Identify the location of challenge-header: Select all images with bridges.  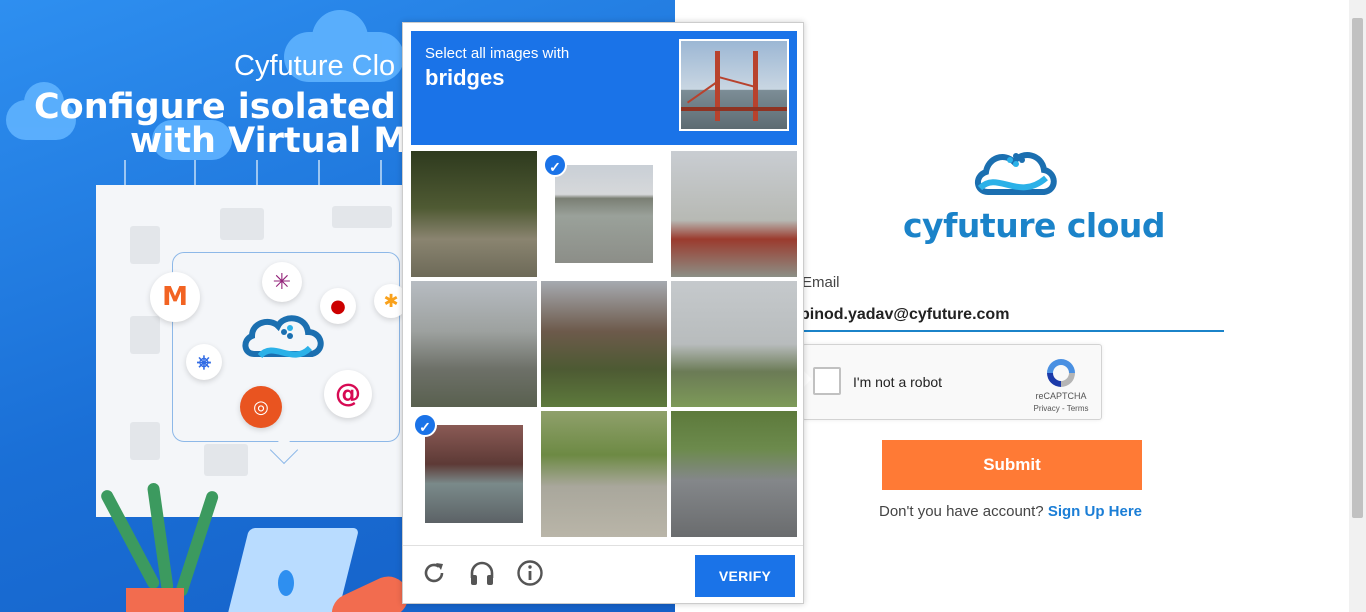
(604, 88).